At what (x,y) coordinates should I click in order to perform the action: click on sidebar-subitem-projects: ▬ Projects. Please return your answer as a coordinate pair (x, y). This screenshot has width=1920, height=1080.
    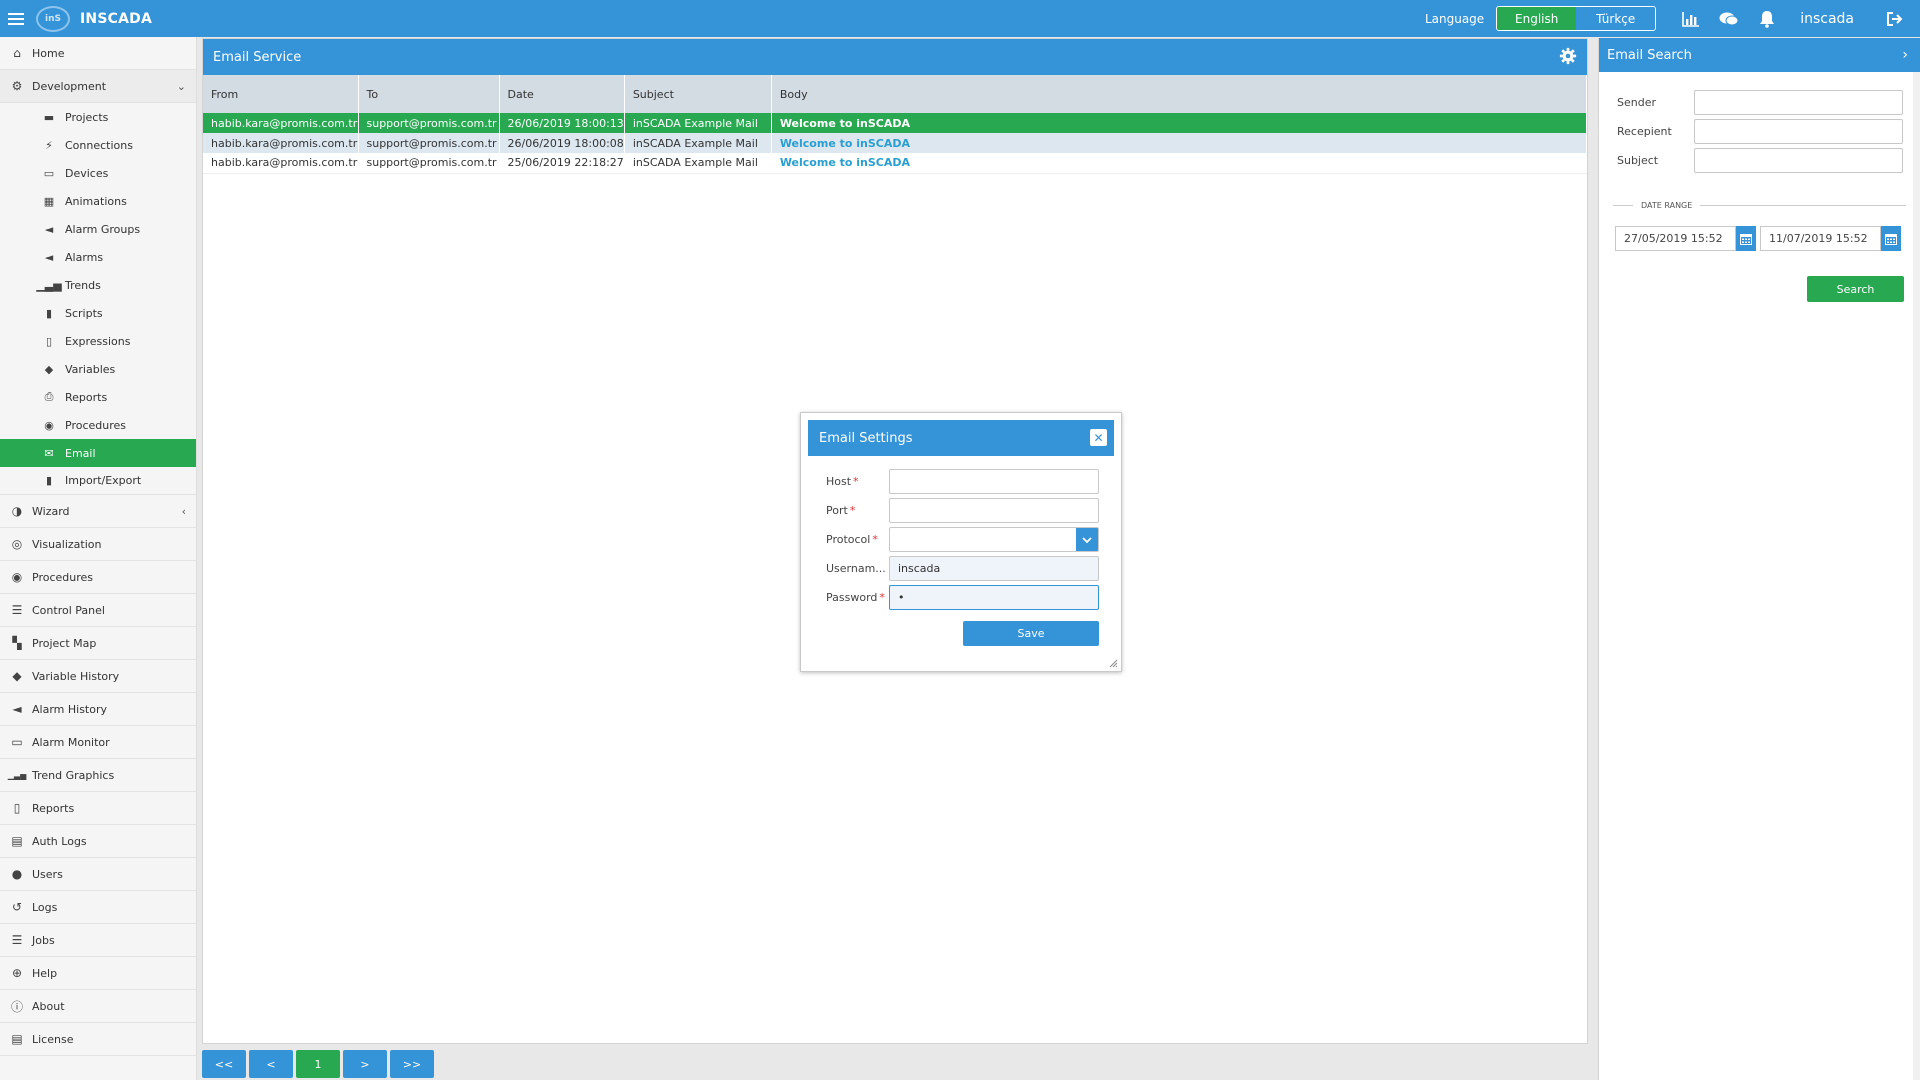
    Looking at the image, I should click on (98, 117).